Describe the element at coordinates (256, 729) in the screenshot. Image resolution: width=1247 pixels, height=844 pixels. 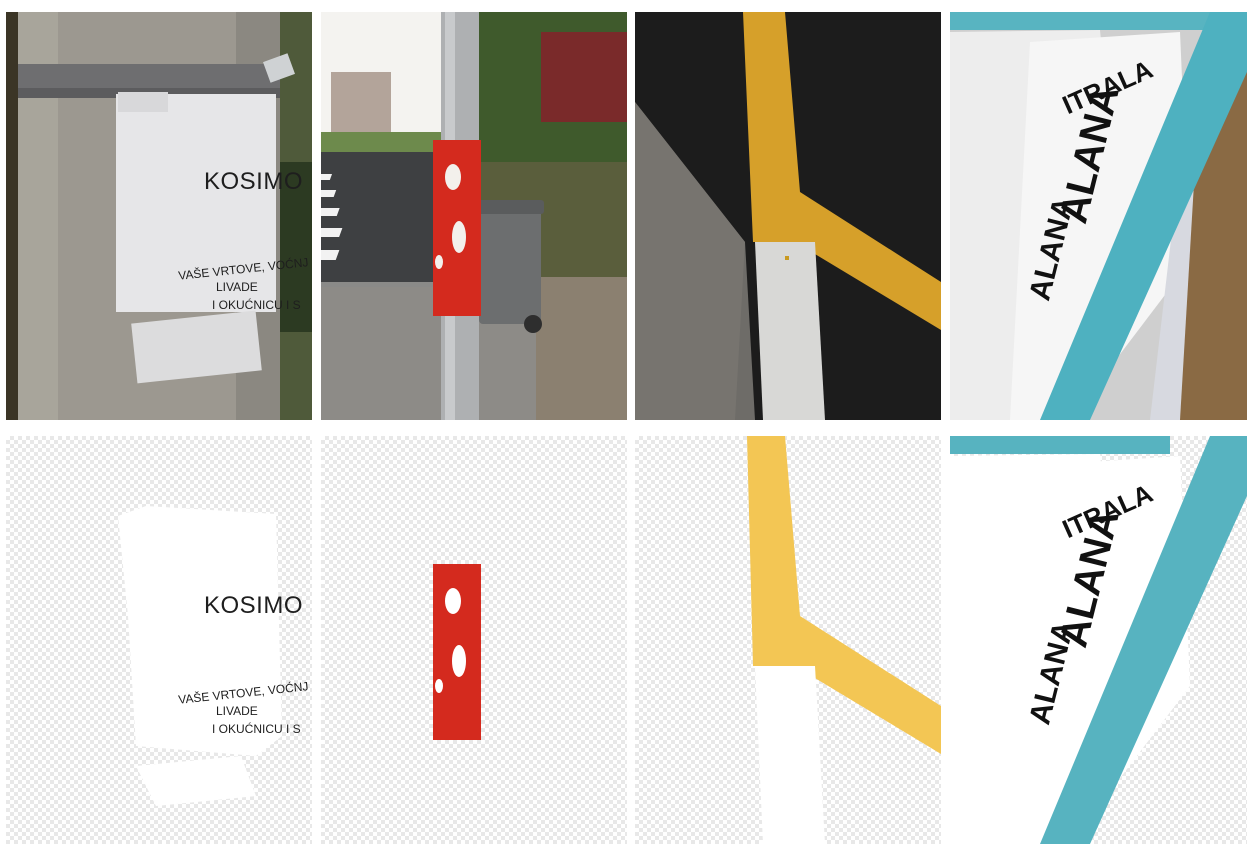
I see `mask-poster-line-3: I OKUĆNICU I S` at that location.